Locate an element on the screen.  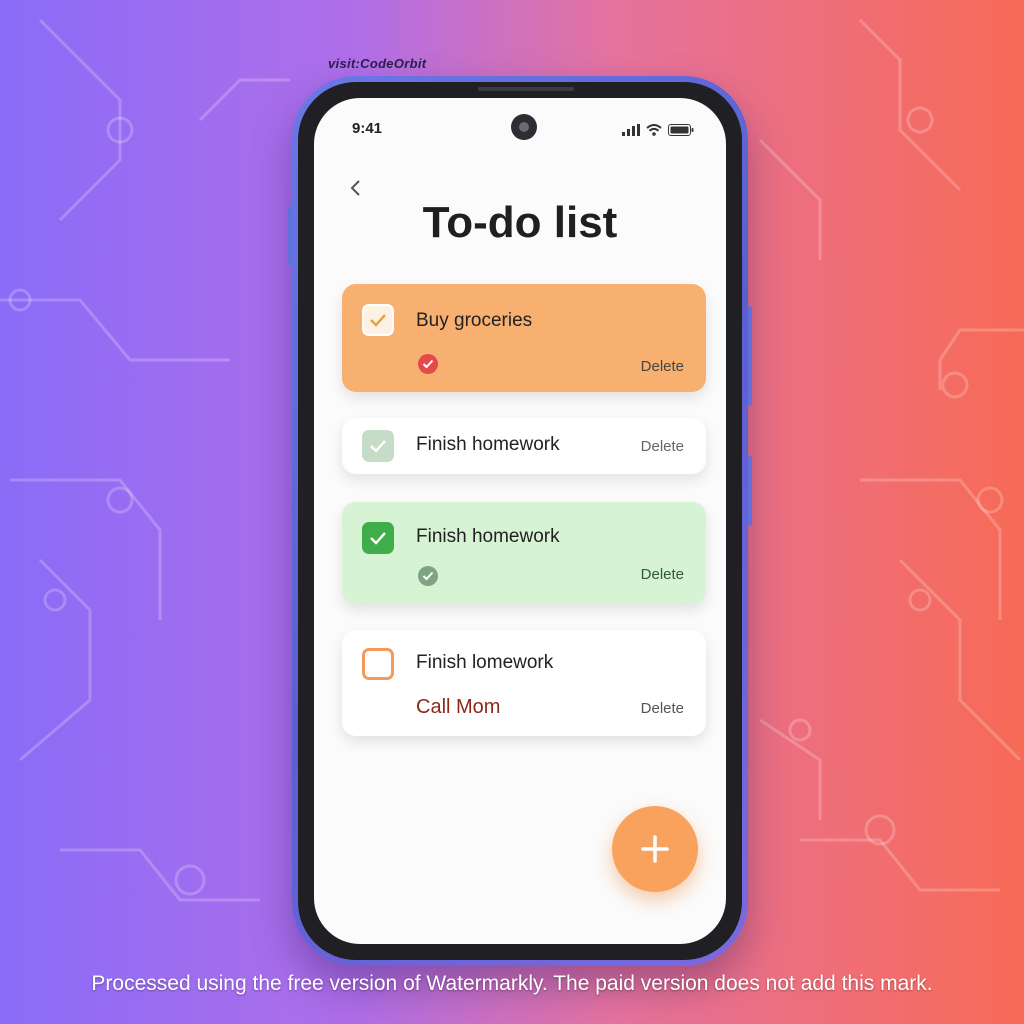
wifi-icon is located at coordinates (654, 130).